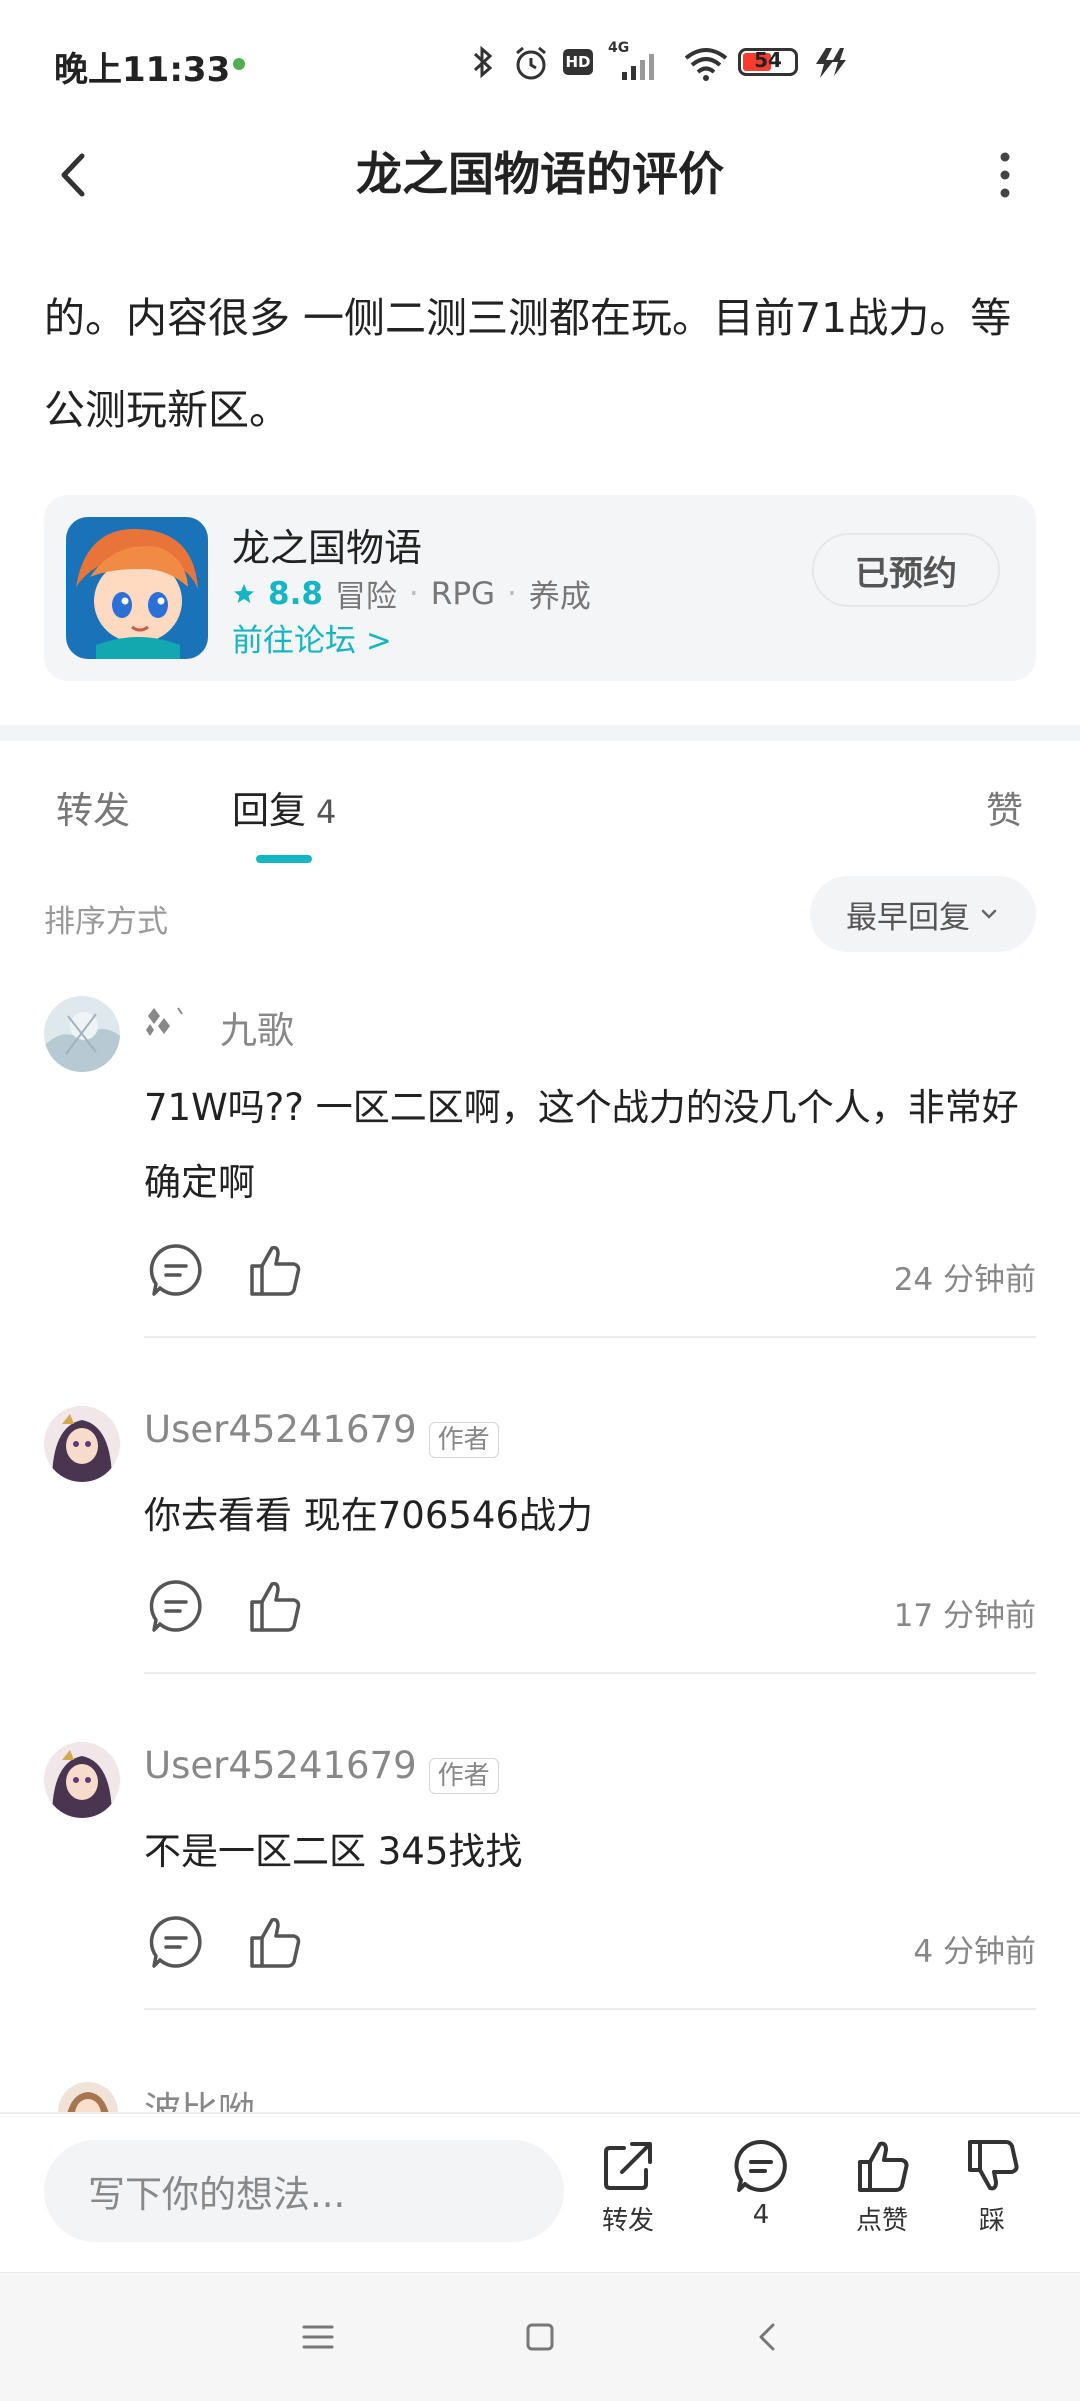  Describe the element at coordinates (559, 597) in the screenshot. I see `game-tag: 养成` at that location.